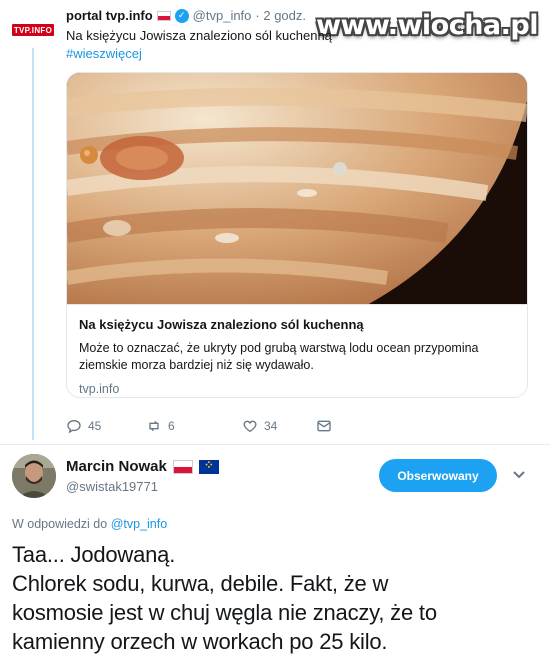 This screenshot has height=668, width=550. Describe the element at coordinates (194, 426) in the screenshot. I see `retweet-button: 6` at that location.